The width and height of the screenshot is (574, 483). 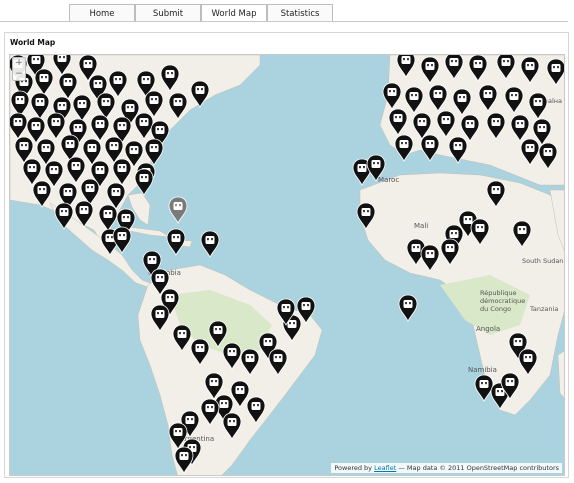 I want to click on label-democratique: démocratique, so click(x=502, y=301).